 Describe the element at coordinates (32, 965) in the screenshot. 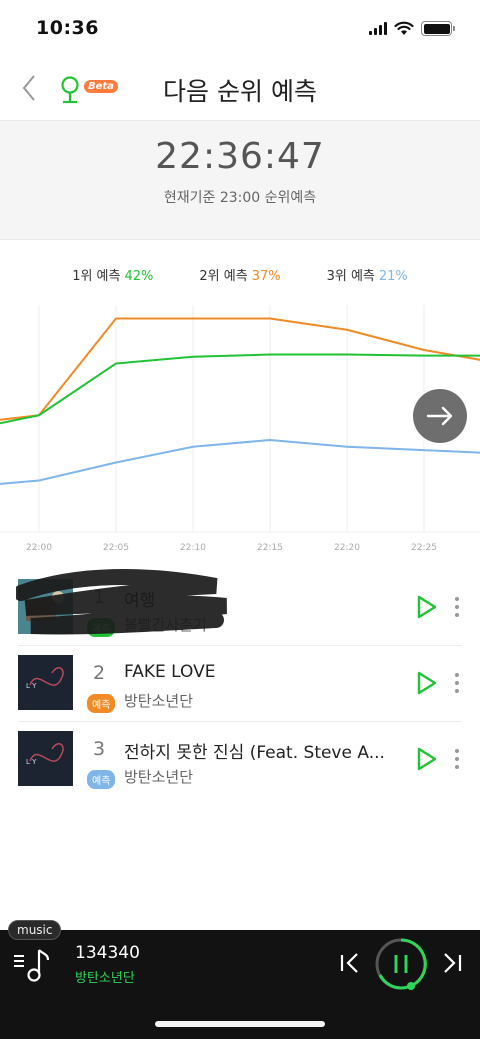

I see `playlist-icon` at that location.